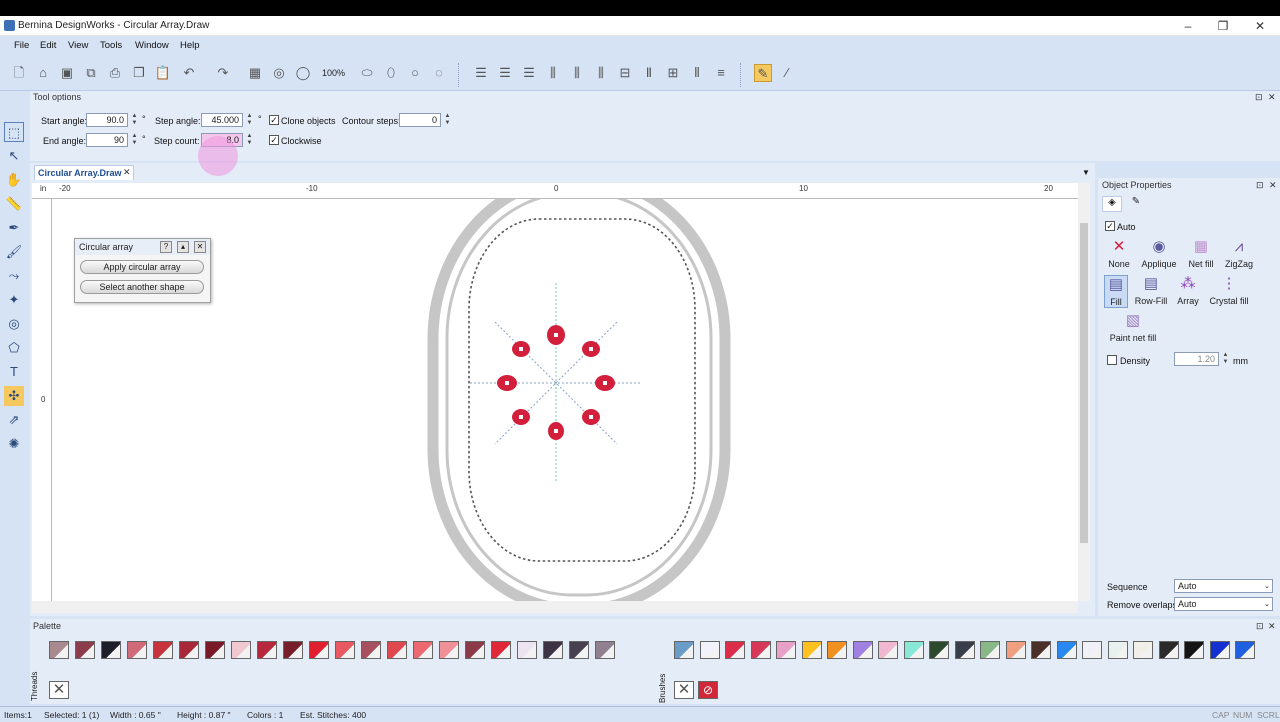  I want to click on fill-tab-icon: ◈, so click(1112, 204).